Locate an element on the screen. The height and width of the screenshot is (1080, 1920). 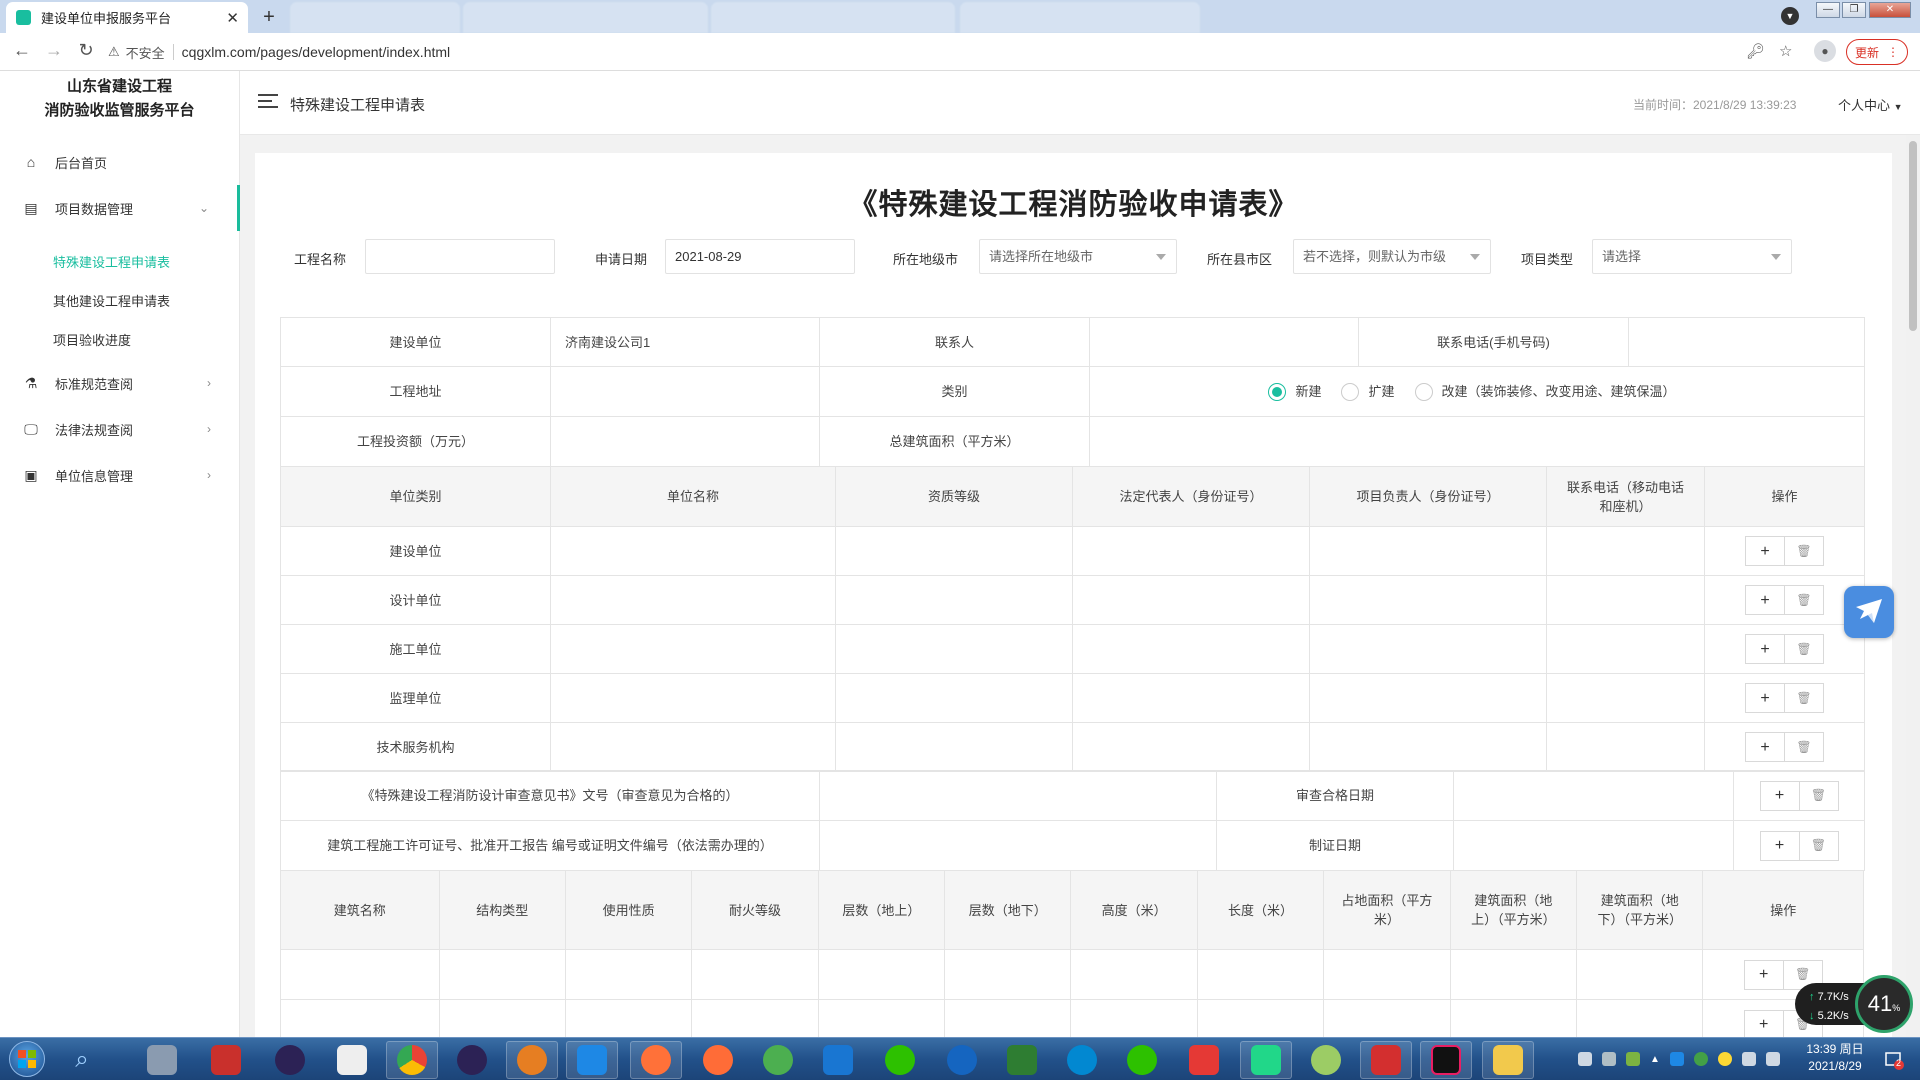
scrollbar-thumb is located at coordinates (1913, 236).